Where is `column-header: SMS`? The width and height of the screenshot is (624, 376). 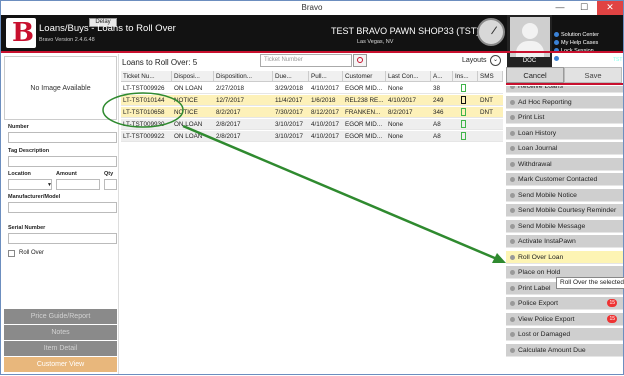 column-header: SMS is located at coordinates (490, 76).